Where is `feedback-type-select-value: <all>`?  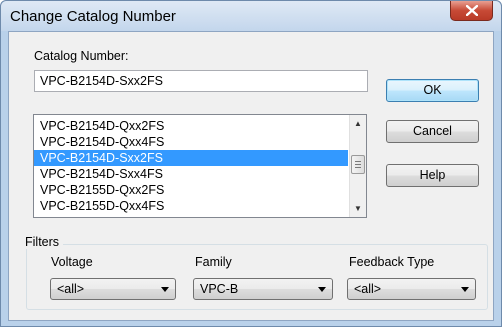 feedback-type-select-value: <all> is located at coordinates (368, 289).